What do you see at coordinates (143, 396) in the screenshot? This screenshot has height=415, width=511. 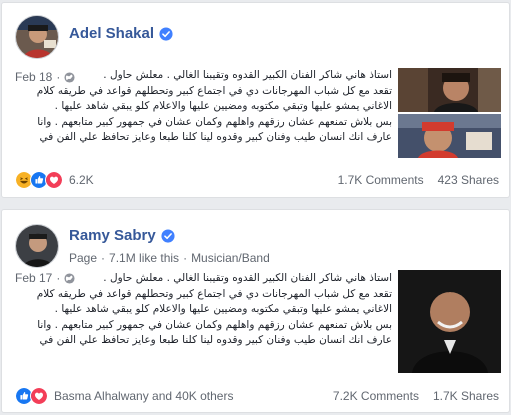 I see `reaction-summary: Basma Alhalwany and 40K others` at bounding box center [143, 396].